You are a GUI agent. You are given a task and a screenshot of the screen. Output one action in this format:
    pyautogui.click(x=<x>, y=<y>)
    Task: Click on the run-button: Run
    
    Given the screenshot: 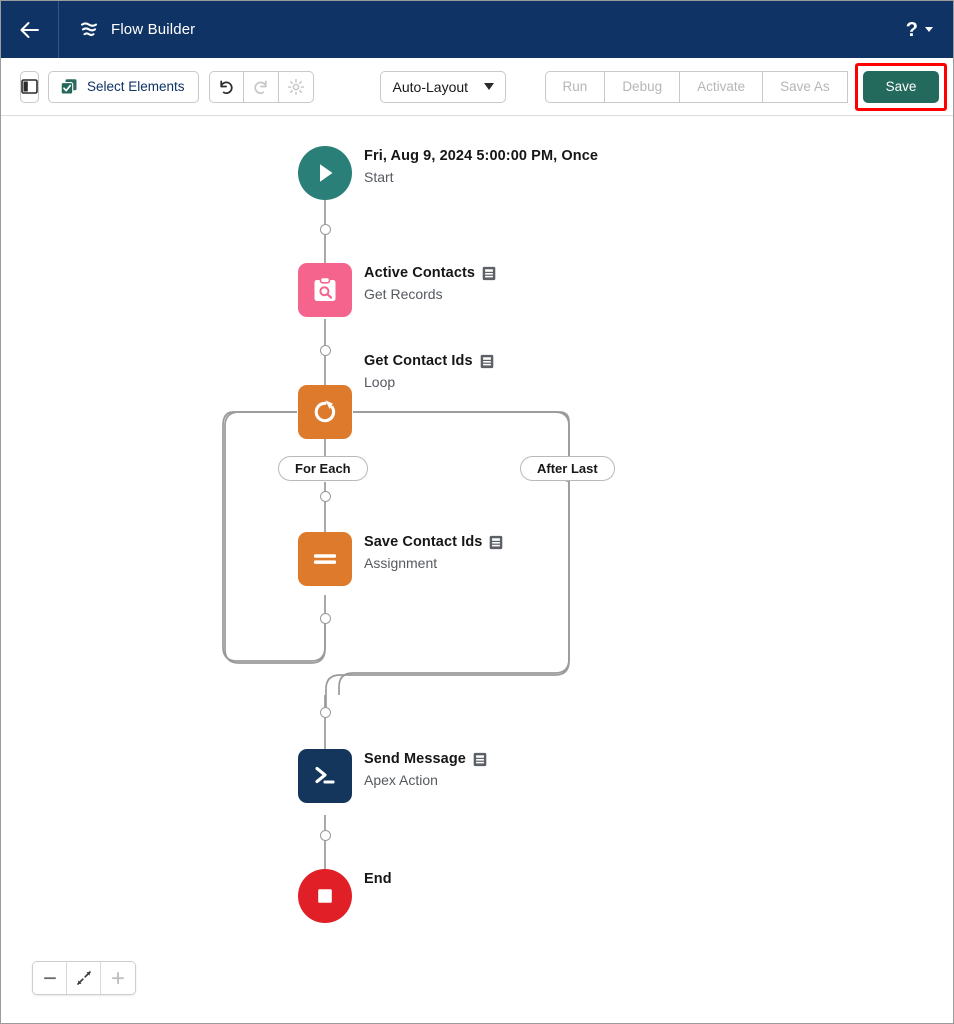 What is the action you would take?
    pyautogui.click(x=575, y=86)
    